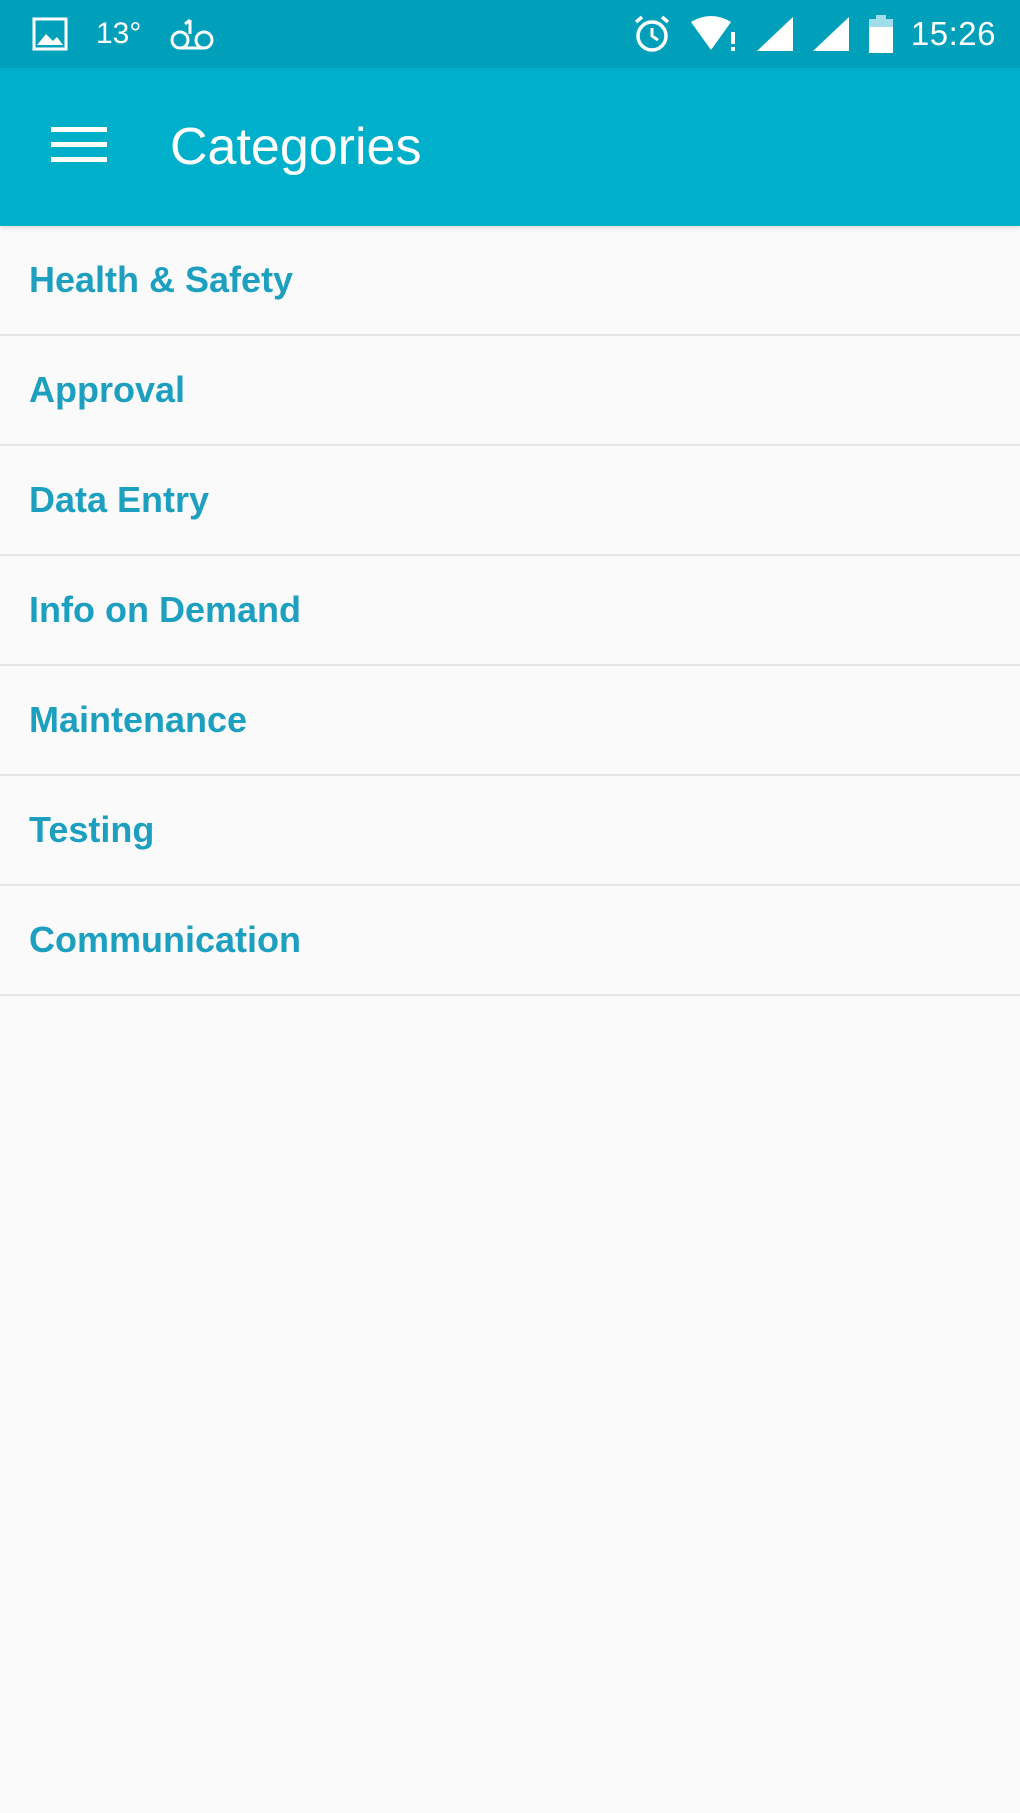 The image size is (1020, 1813). What do you see at coordinates (165, 609) in the screenshot?
I see `list-item-label: Info on Demand` at bounding box center [165, 609].